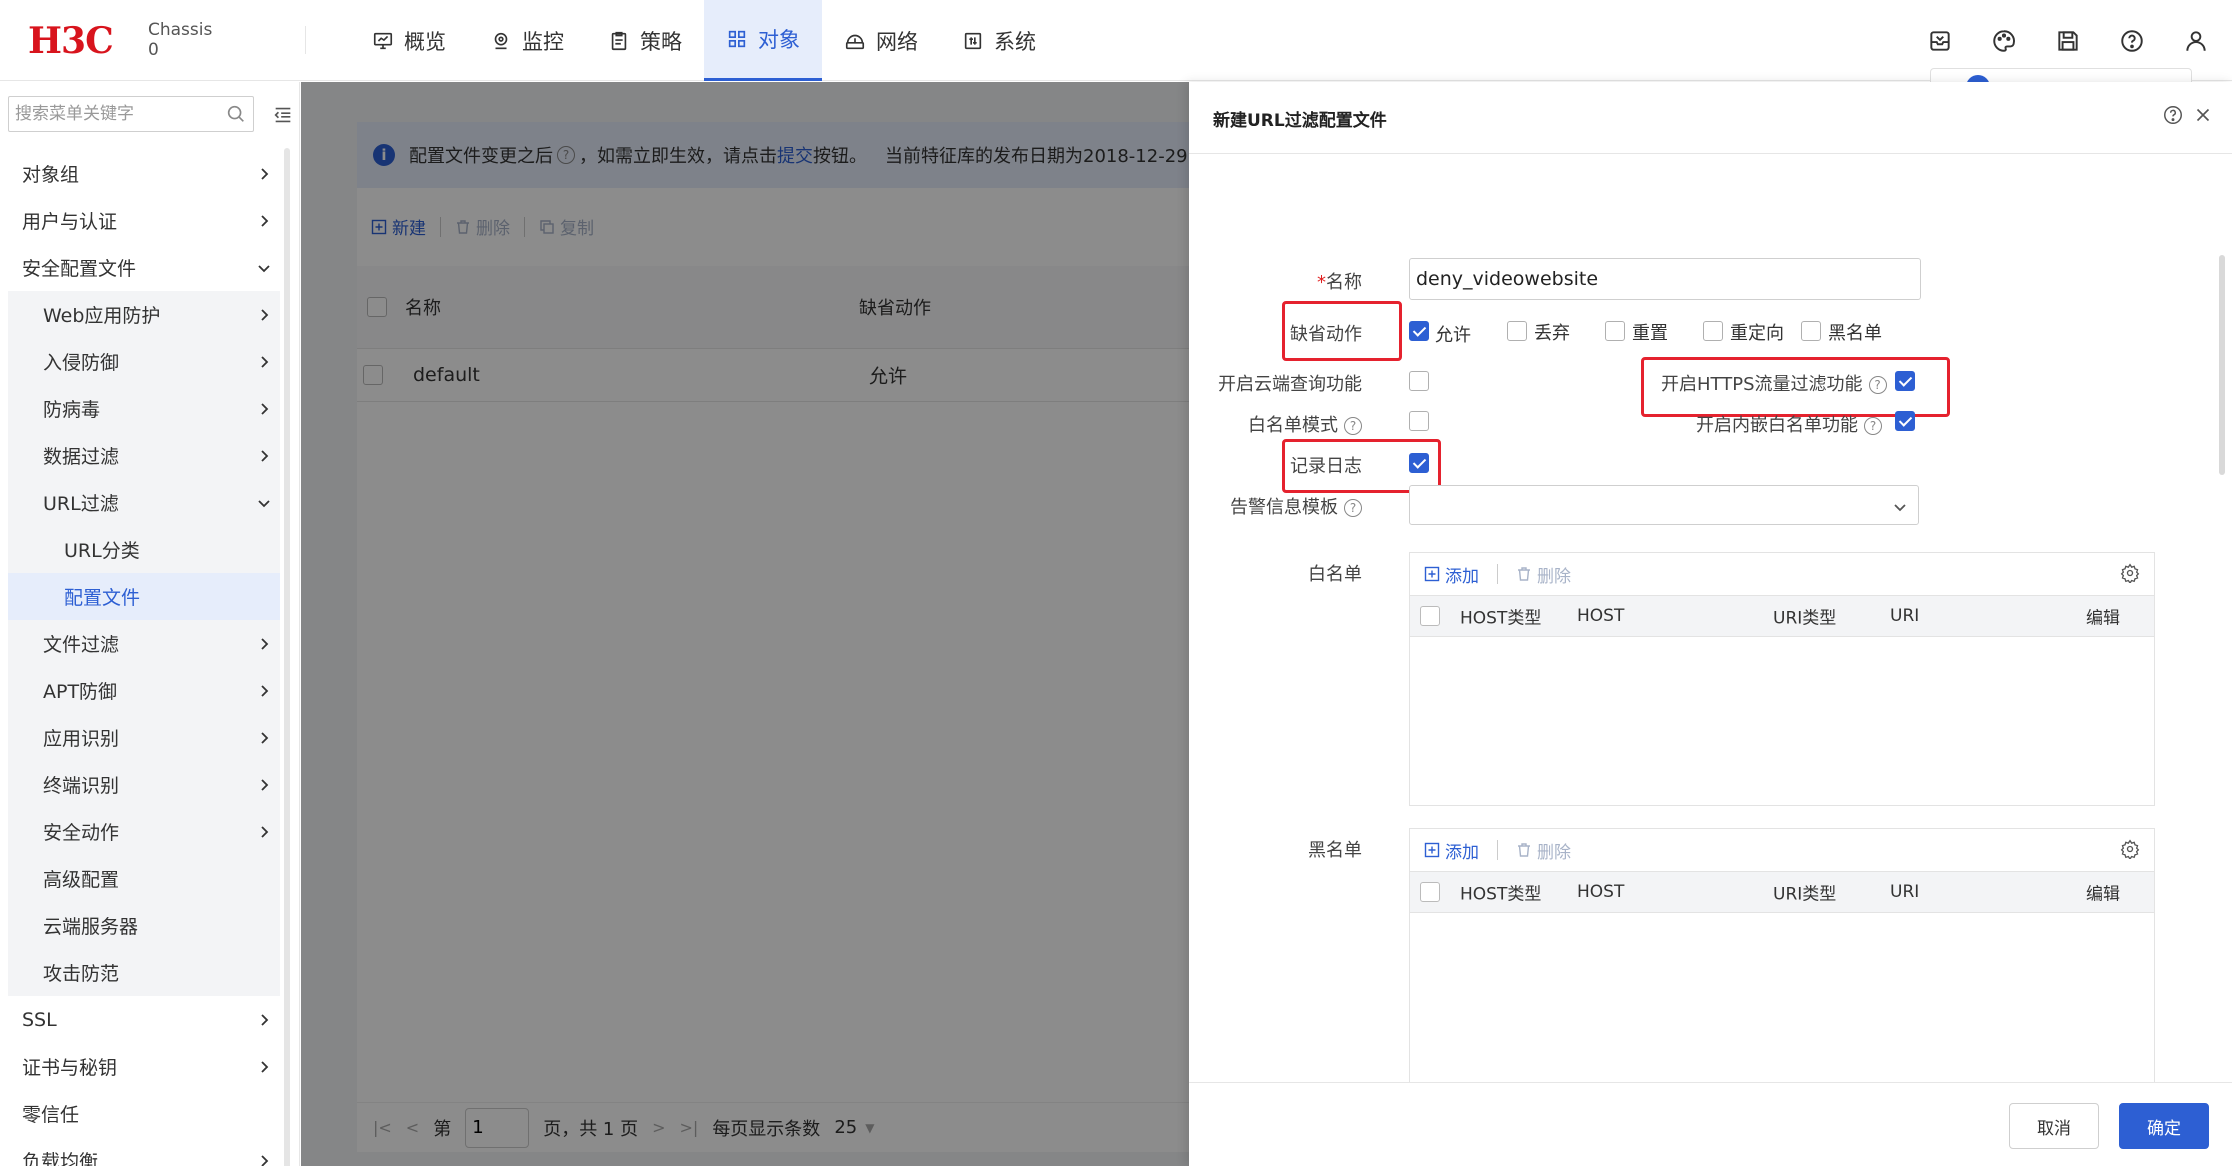 The height and width of the screenshot is (1166, 2232). What do you see at coordinates (144, 878) in the screenshot?
I see `sidebar-item-advanced: 高级配置` at bounding box center [144, 878].